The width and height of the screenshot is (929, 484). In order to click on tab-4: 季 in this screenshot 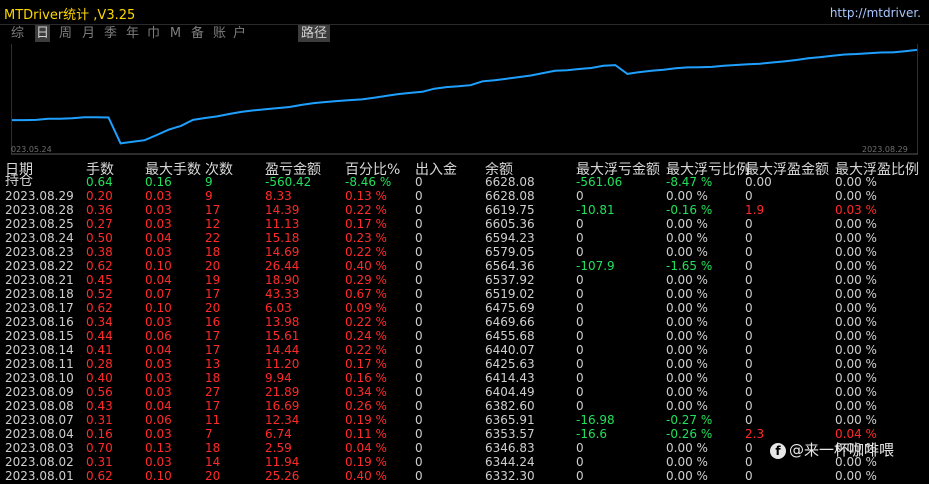, I will do `click(110, 33)`.